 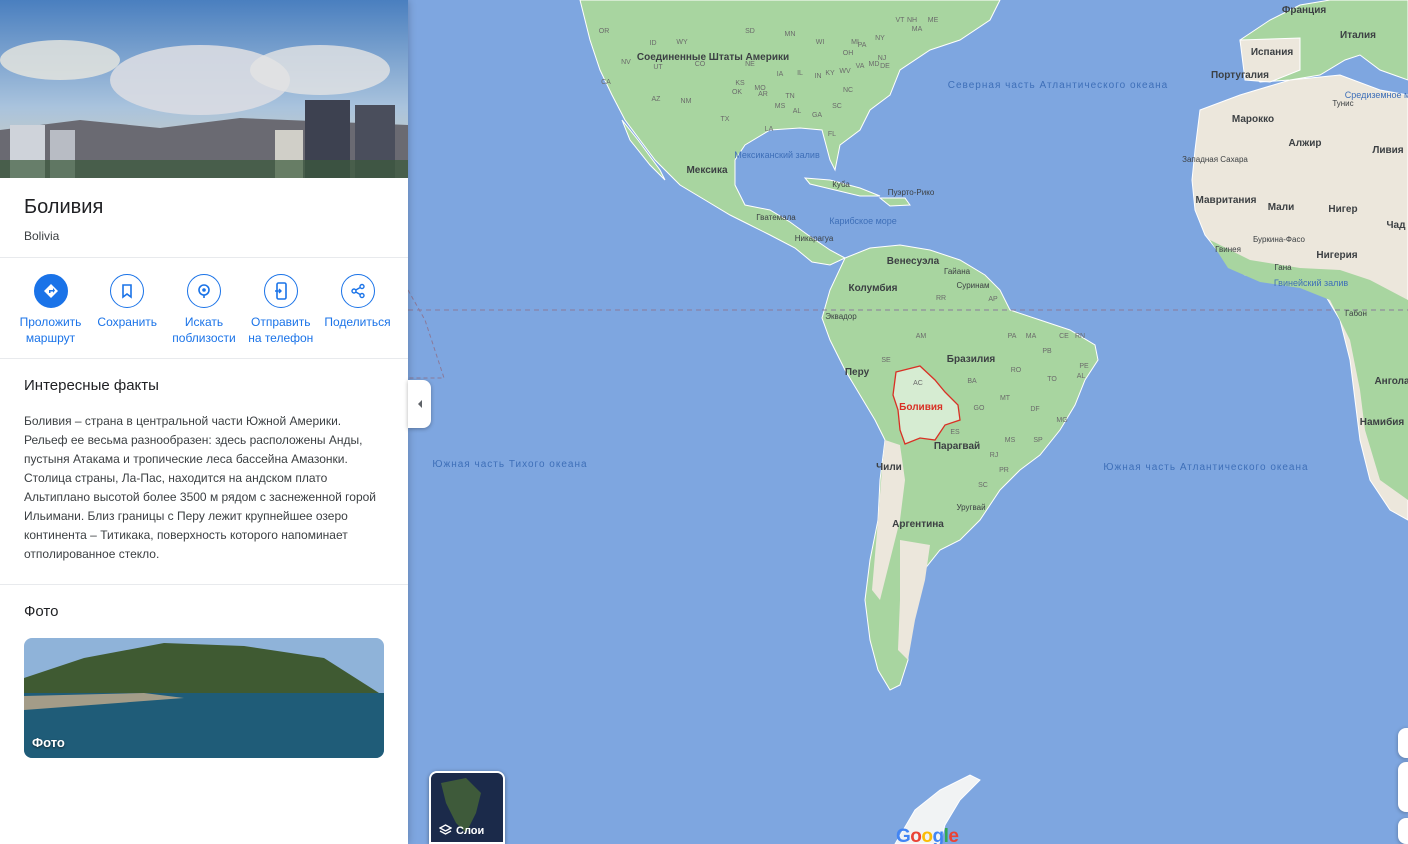 I want to click on label-niger: Нигер, so click(x=1342, y=209).